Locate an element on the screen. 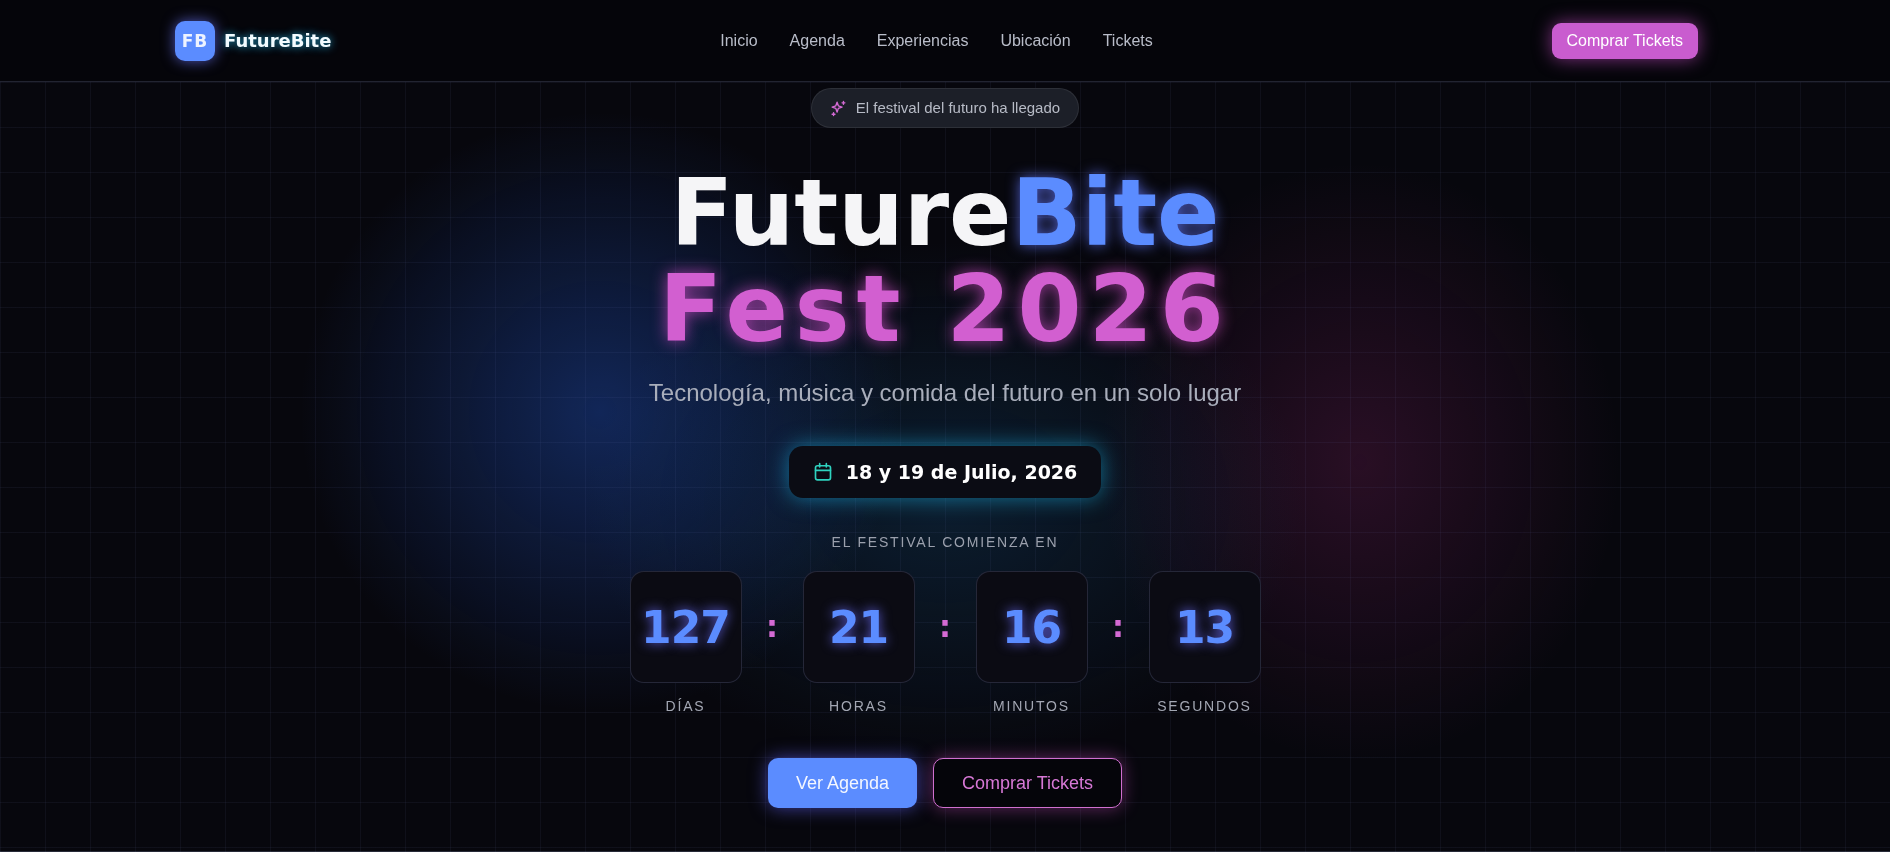 This screenshot has height=852, width=1890. nav-link: Inicio is located at coordinates (739, 40).